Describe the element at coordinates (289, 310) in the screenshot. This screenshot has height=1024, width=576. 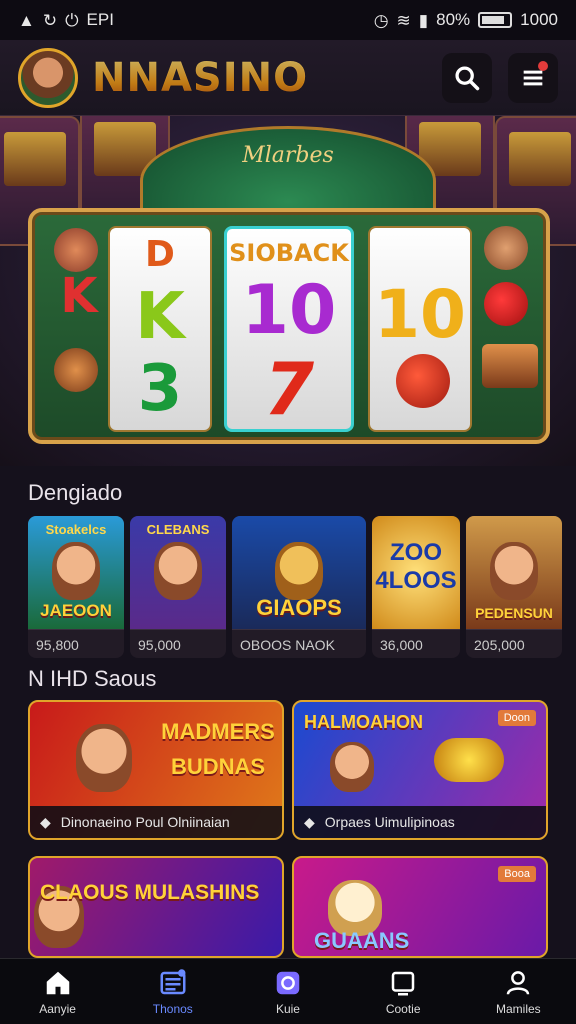
I see `reel-2-mid: 10` at that location.